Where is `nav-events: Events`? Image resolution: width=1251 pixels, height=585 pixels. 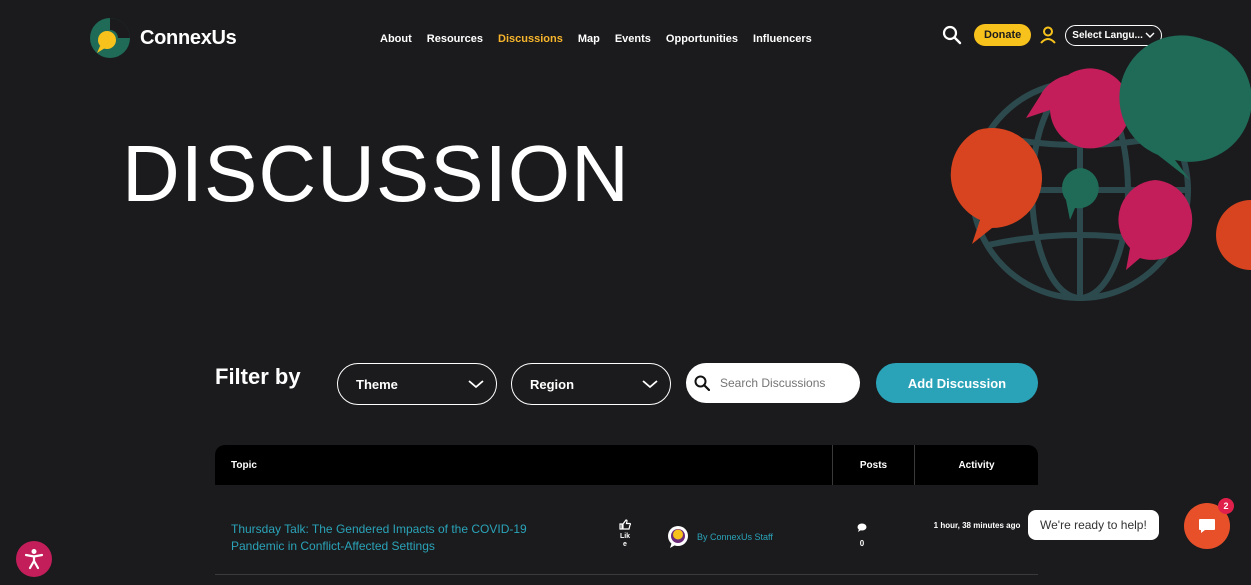 nav-events: Events is located at coordinates (633, 39).